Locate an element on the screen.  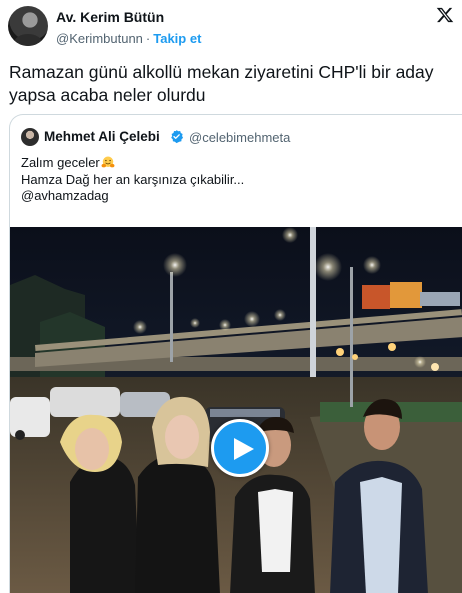
avatar-silhouette is located at coordinates (28, 40).